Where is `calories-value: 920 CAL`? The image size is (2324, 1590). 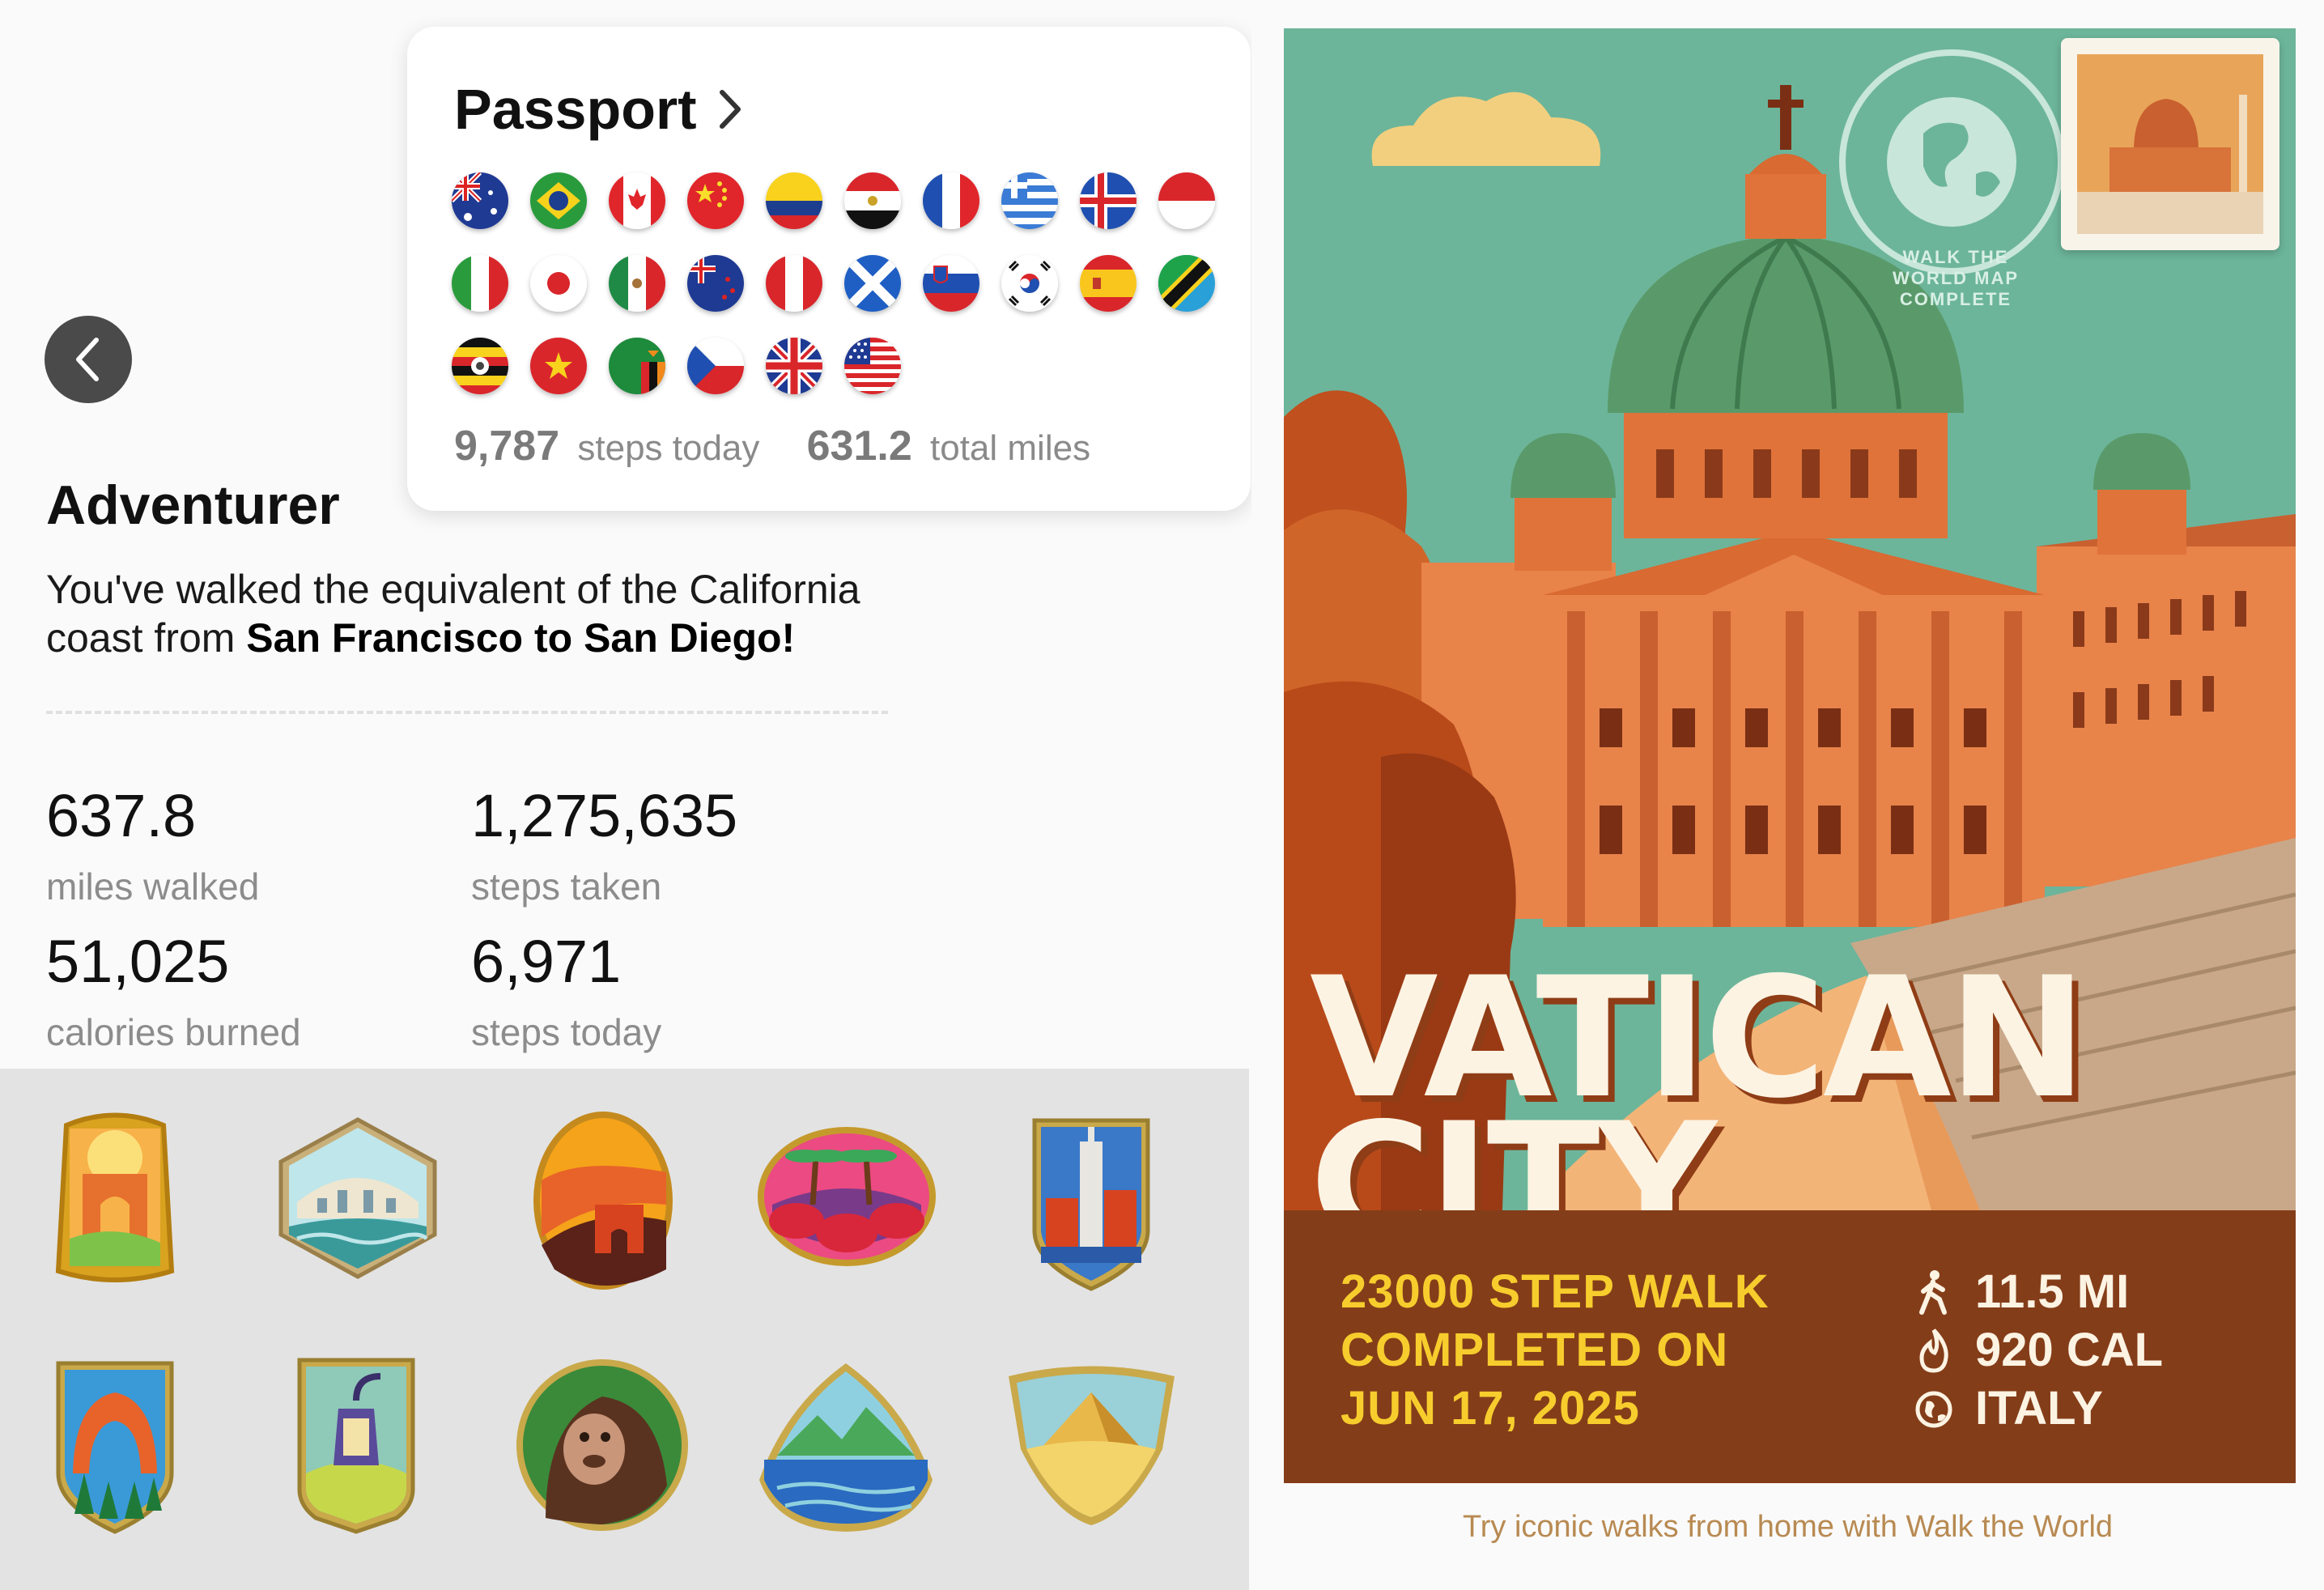
calories-value: 920 CAL is located at coordinates (2069, 1350).